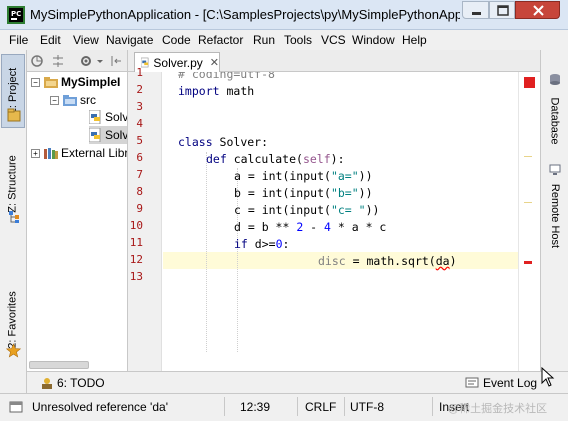 Image resolution: width=568 pixels, height=421 pixels. Describe the element at coordinates (77, 61) in the screenshot. I see `project-toolbar` at that location.